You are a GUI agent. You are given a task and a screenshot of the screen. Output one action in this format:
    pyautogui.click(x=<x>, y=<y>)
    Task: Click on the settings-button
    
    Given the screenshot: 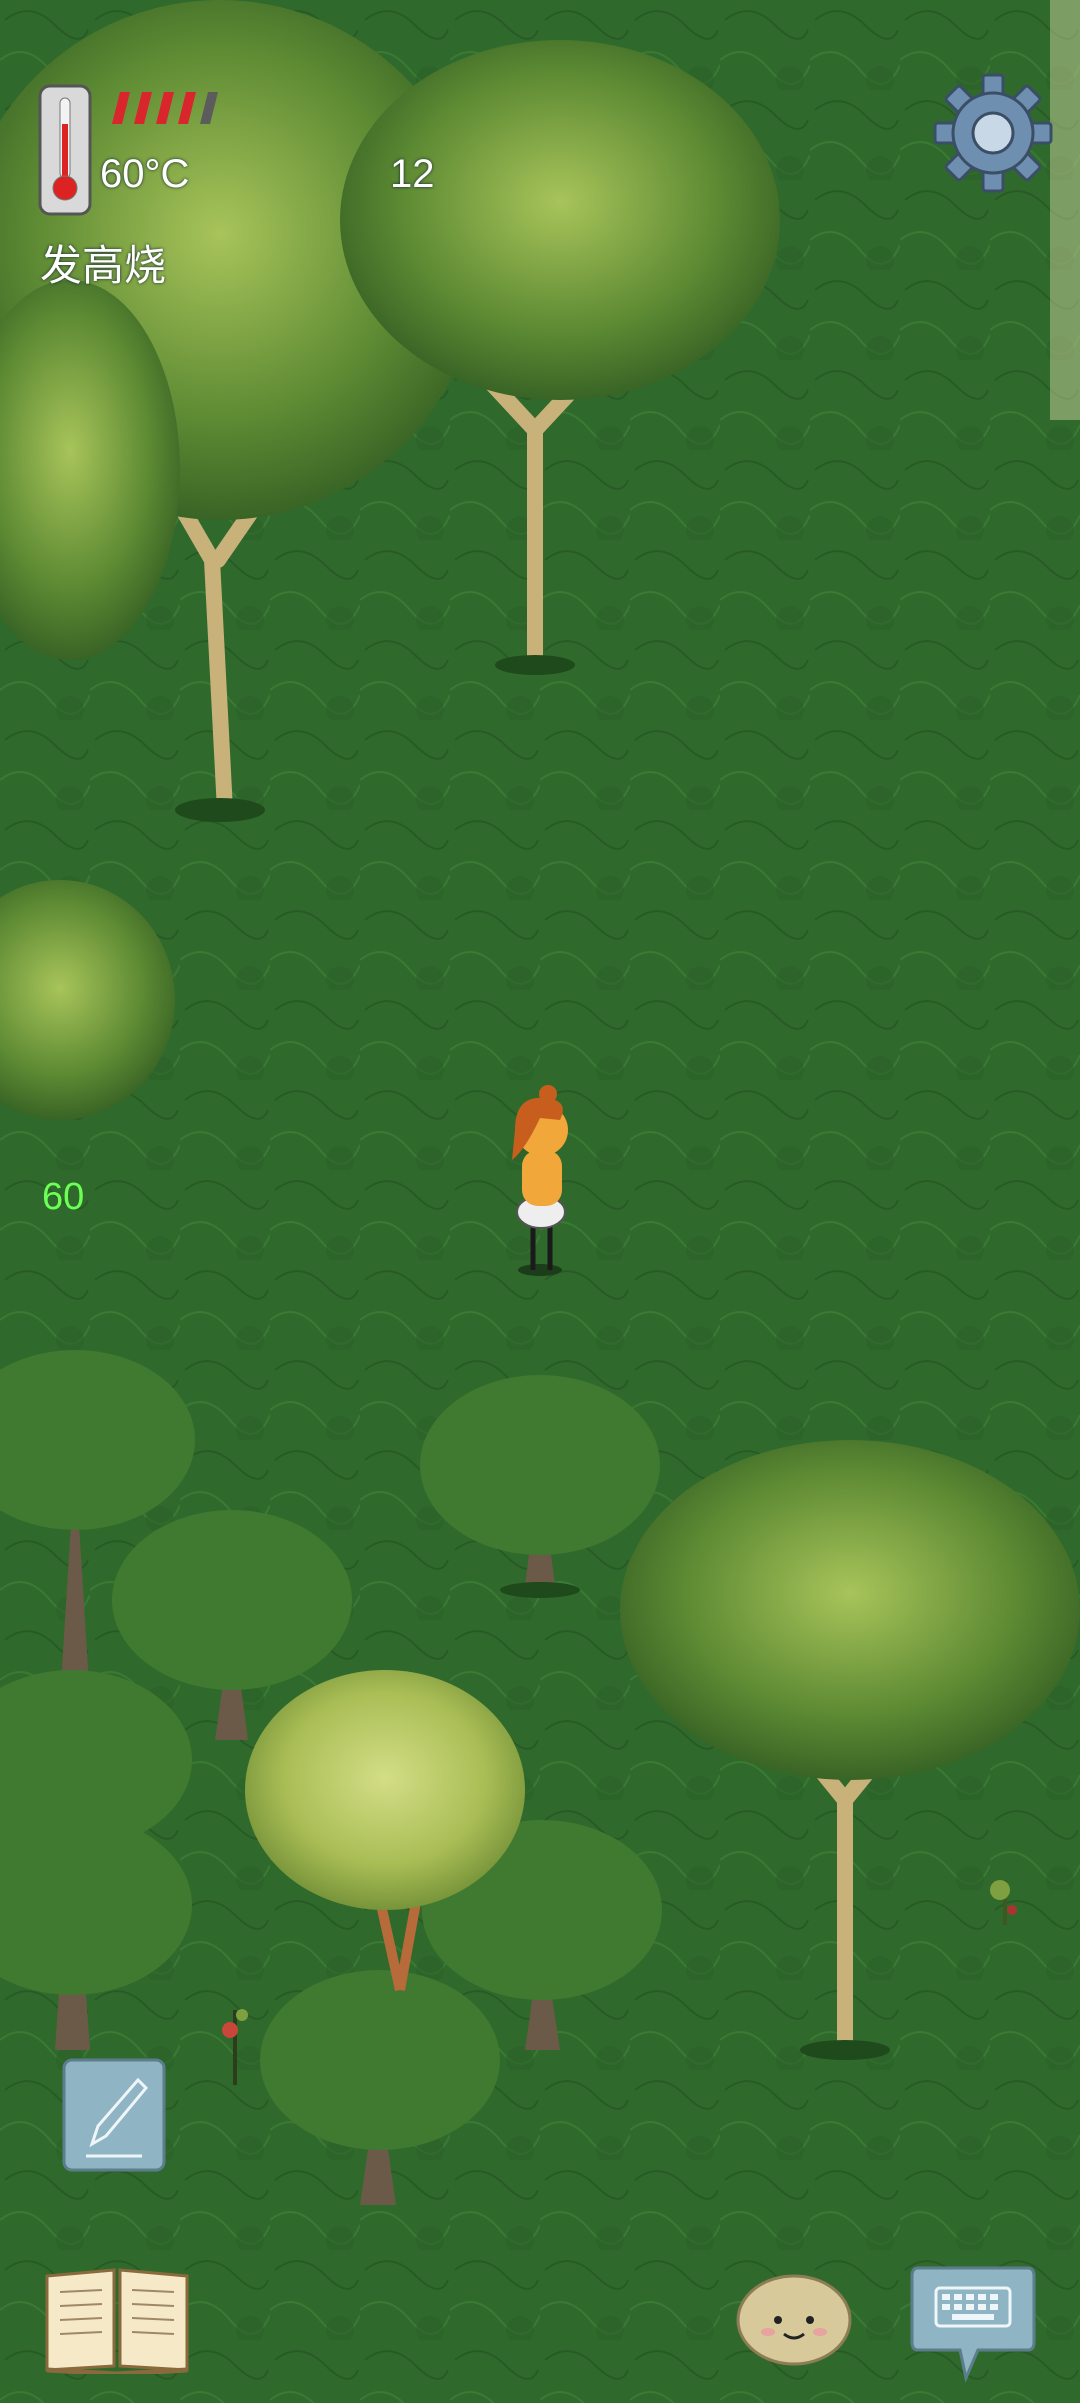 What is the action you would take?
    pyautogui.click(x=993, y=133)
    